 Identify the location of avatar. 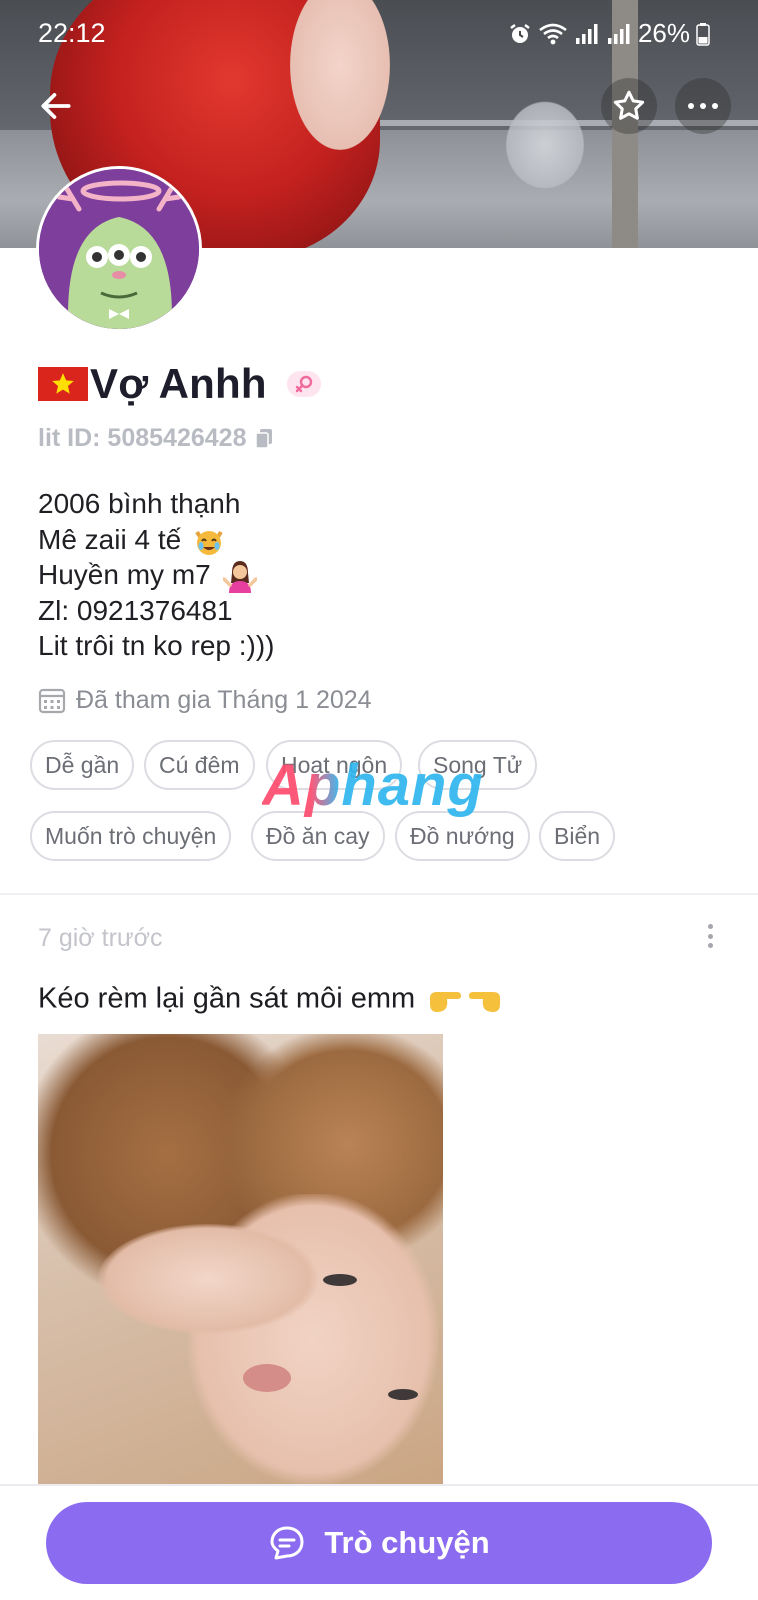
(119, 249).